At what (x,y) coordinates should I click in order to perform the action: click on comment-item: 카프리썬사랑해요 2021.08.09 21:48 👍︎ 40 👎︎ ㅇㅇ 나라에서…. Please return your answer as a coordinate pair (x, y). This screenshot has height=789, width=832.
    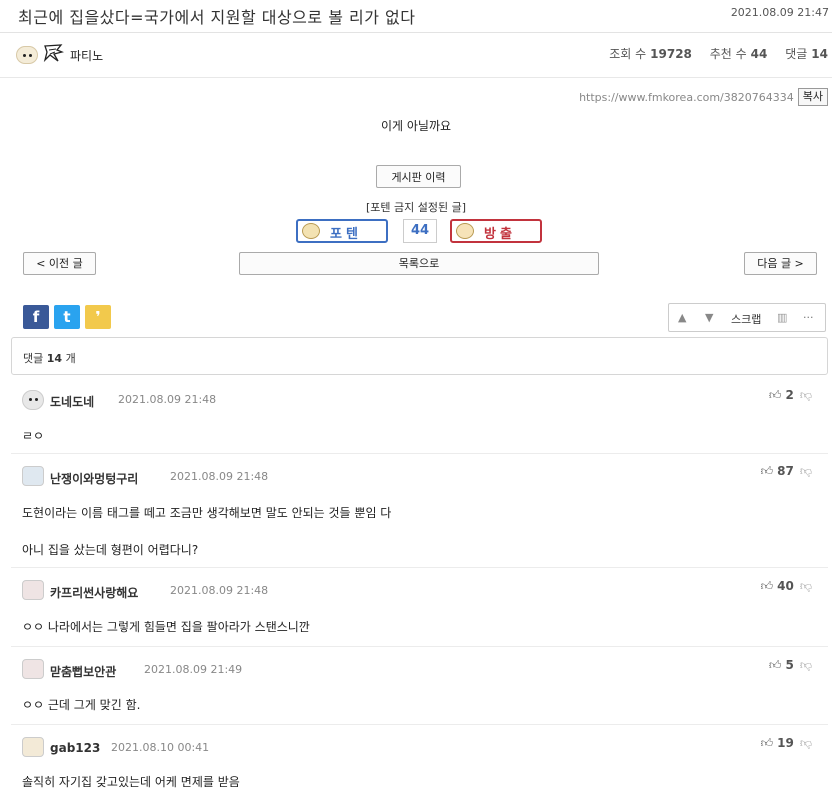
    Looking at the image, I should click on (419, 608).